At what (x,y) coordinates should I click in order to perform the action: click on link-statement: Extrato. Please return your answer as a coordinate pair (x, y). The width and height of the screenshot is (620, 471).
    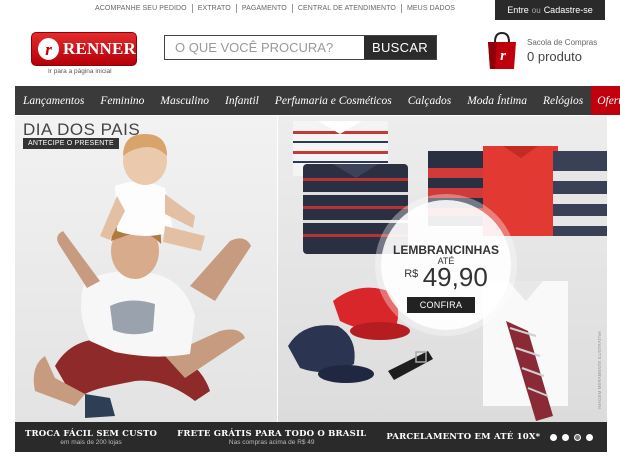
    Looking at the image, I should click on (214, 8).